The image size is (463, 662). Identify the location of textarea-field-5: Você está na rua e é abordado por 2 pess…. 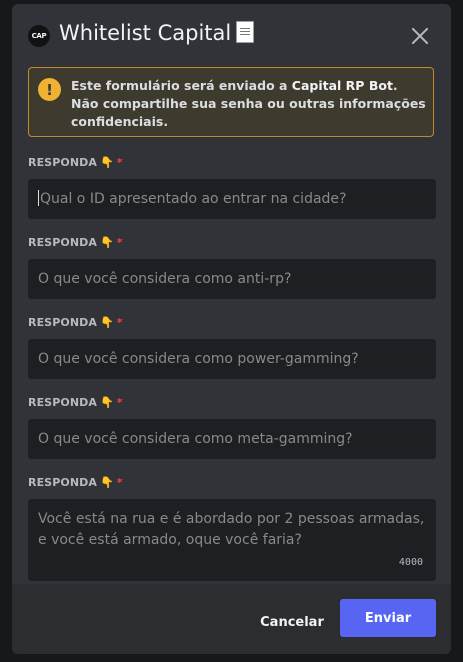
(232, 540).